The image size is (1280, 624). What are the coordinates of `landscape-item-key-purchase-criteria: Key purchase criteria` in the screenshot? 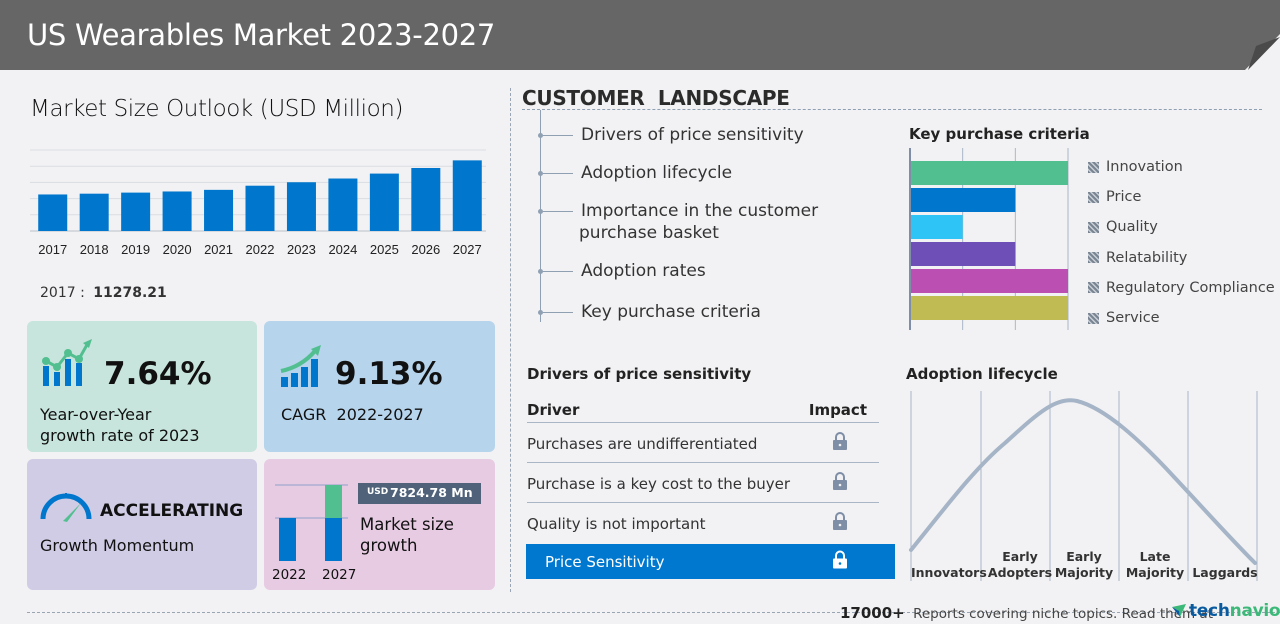 It's located at (649, 312).